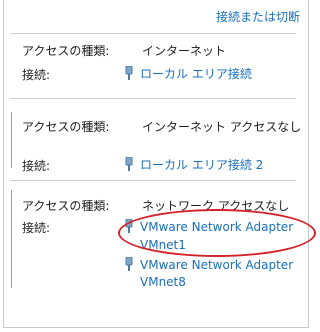  Describe the element at coordinates (202, 165) in the screenshot. I see `connection-link-text: ローカル エリア接続 2` at that location.